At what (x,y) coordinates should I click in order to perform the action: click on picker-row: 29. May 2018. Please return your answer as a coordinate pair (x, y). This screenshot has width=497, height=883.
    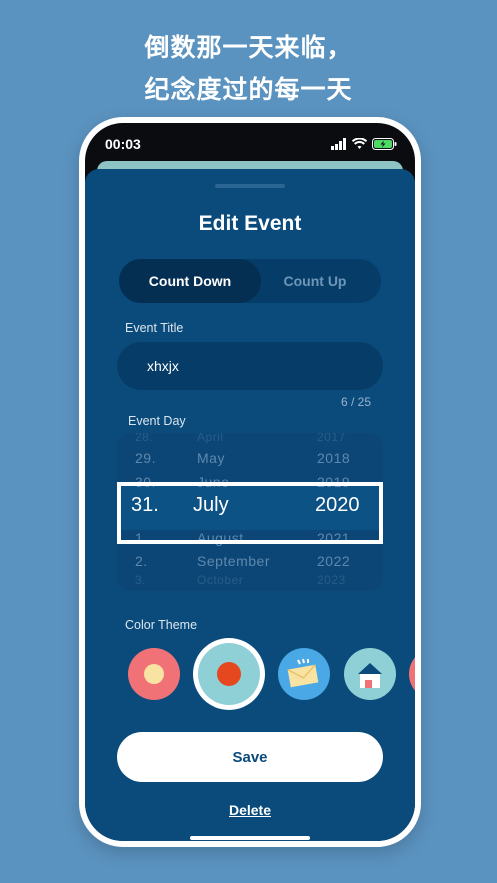
    Looking at the image, I should click on (250, 462).